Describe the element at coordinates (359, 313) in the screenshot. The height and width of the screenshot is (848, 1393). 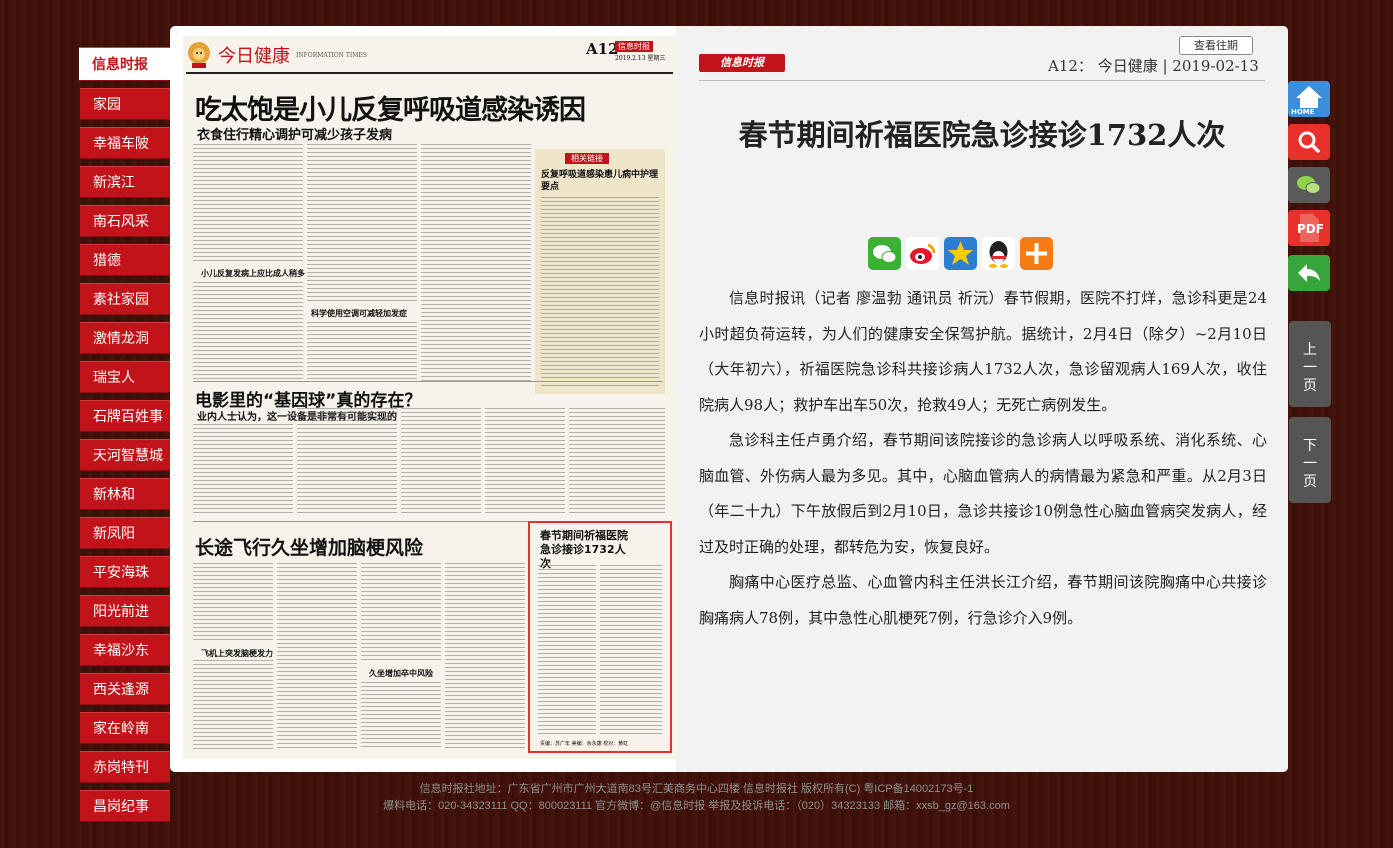
I see `np-subhead-small-2: 科学使用空调可减轻加发症` at that location.